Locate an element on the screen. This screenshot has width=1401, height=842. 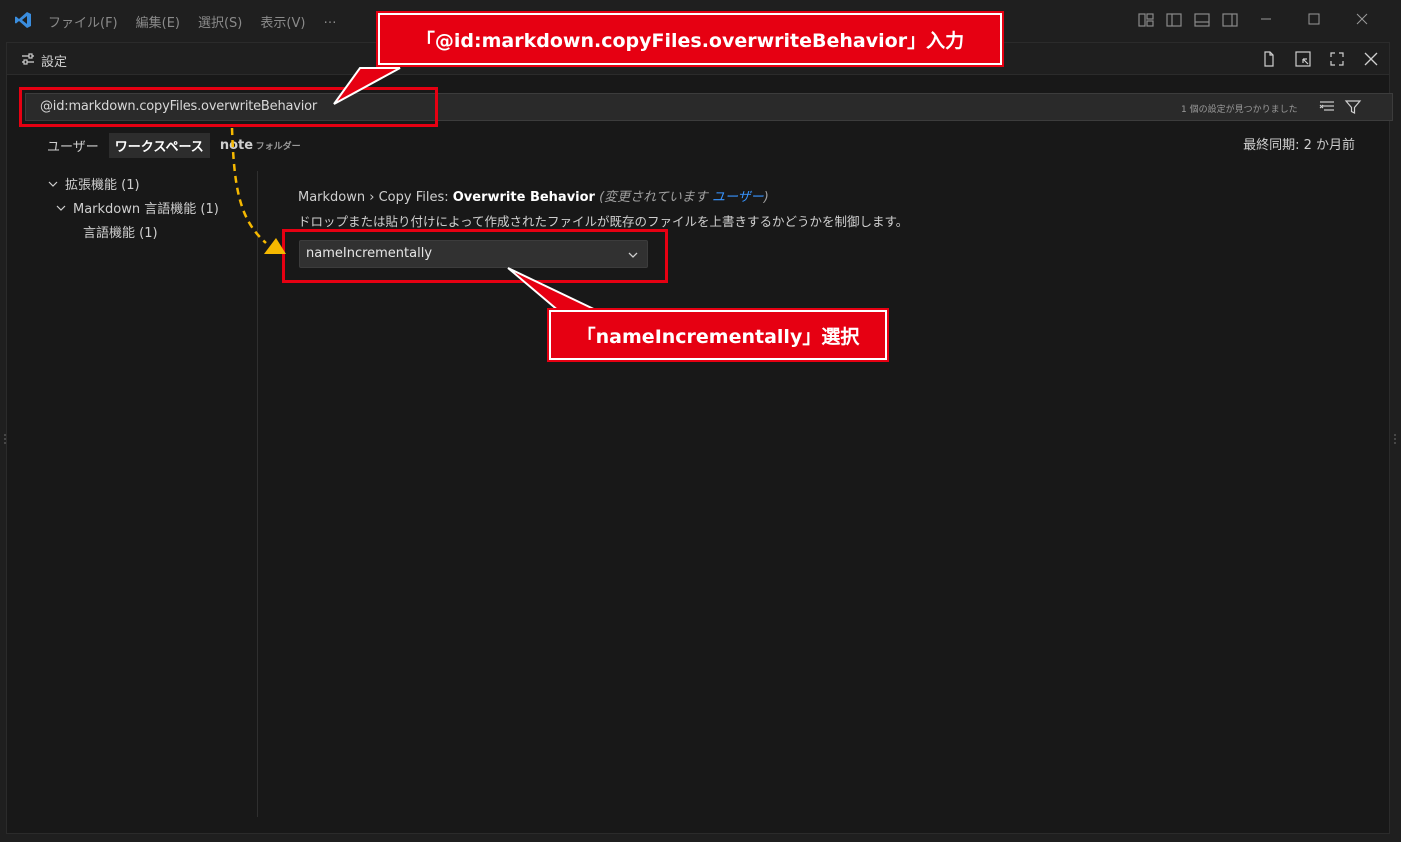
toc-label: 拡張機能 (1) is located at coordinates (102, 185).